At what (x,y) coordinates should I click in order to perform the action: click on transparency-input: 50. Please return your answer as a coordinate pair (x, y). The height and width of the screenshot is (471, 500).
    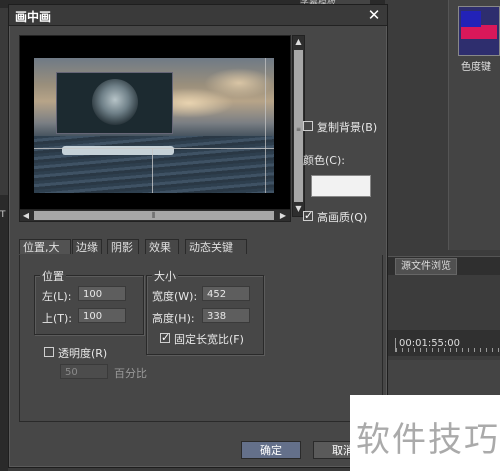
    Looking at the image, I should click on (84, 371).